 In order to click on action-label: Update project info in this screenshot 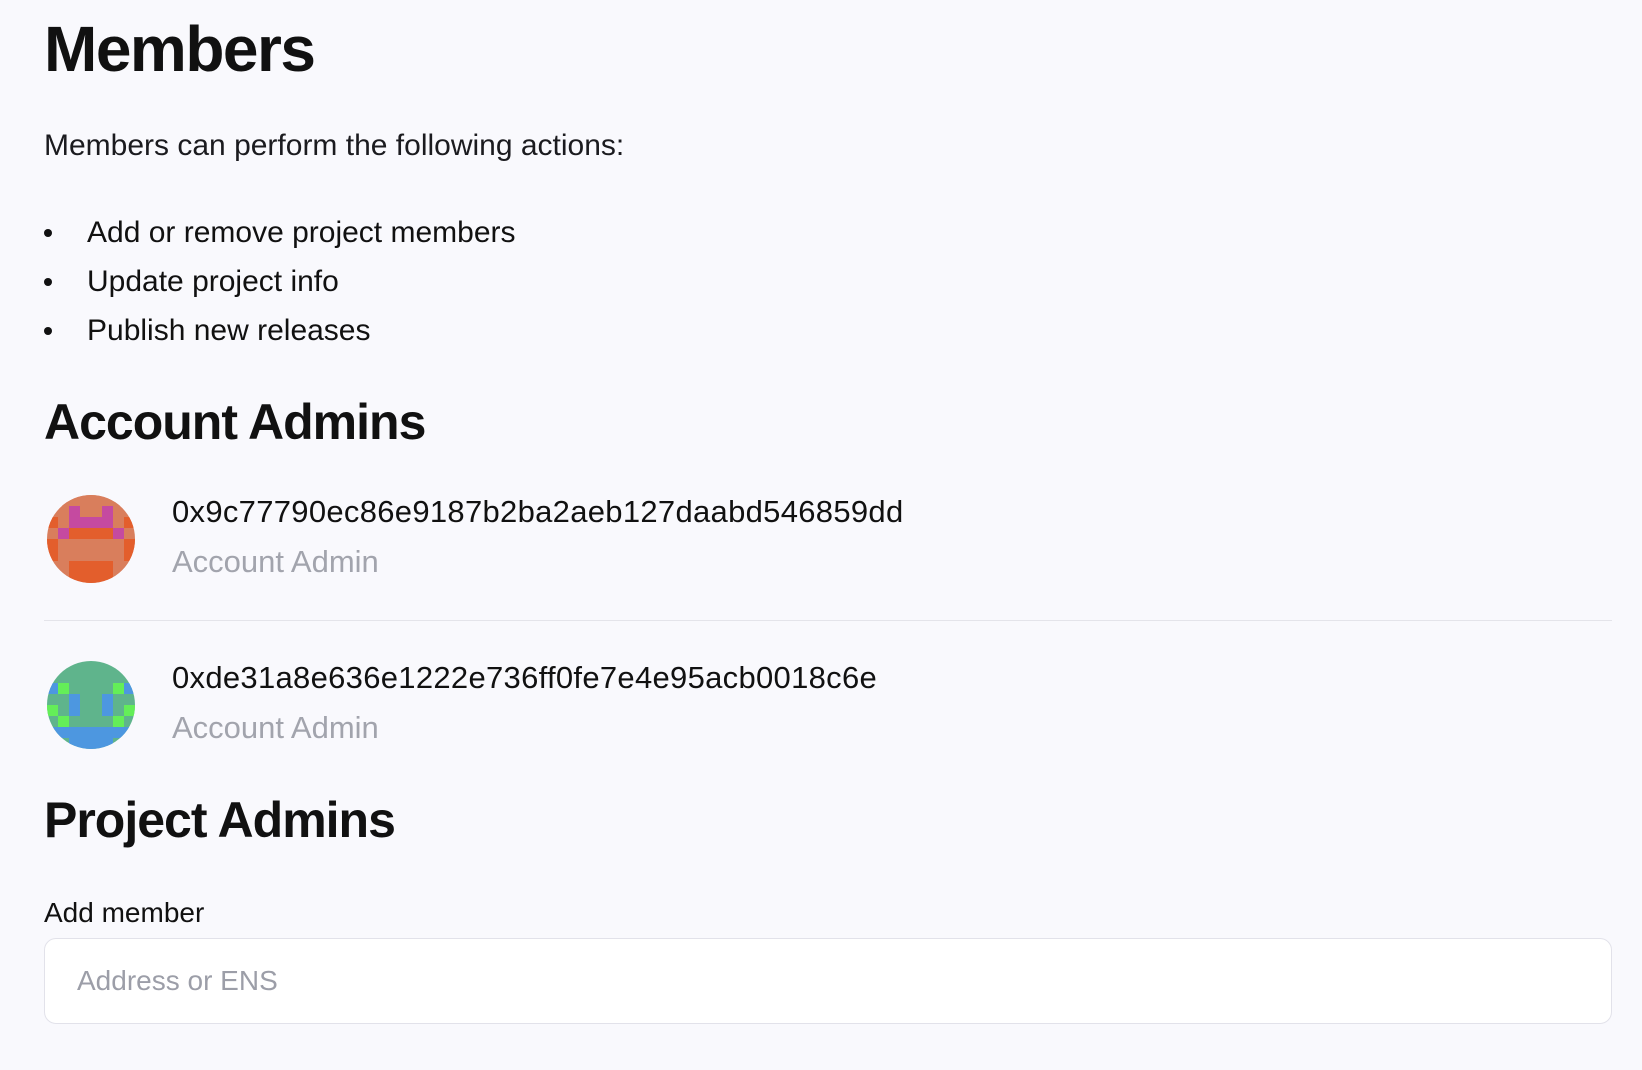, I will do `click(213, 281)`.